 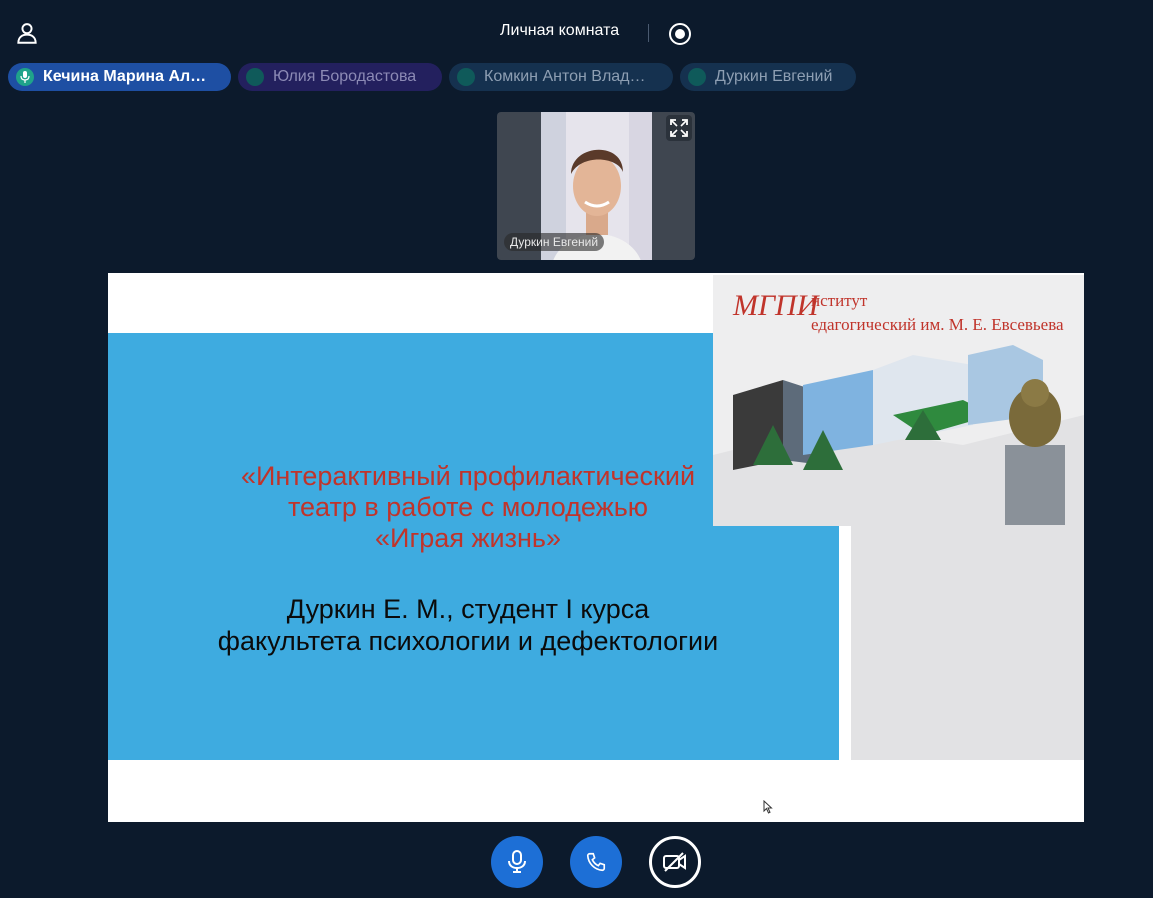 I want to click on participant-chip: Юлия Бородастова, so click(x=340, y=77).